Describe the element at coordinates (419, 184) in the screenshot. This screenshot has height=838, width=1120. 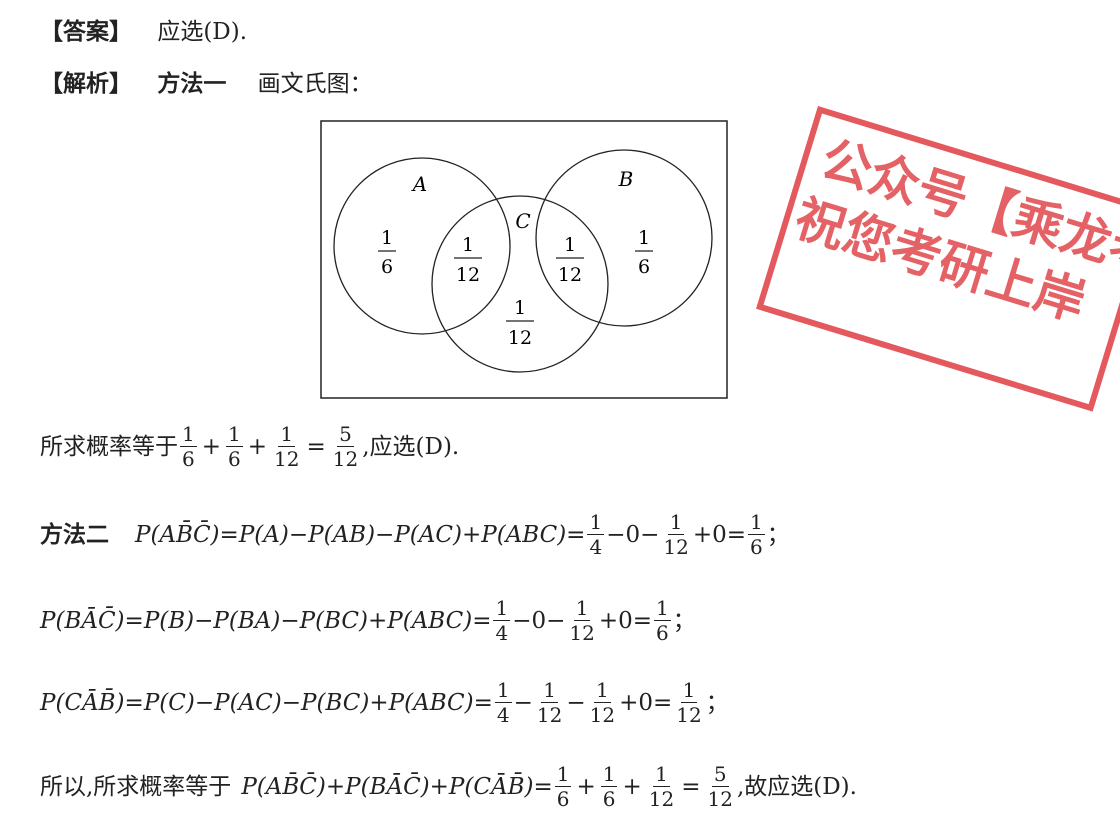
I see `label-a: A` at that location.